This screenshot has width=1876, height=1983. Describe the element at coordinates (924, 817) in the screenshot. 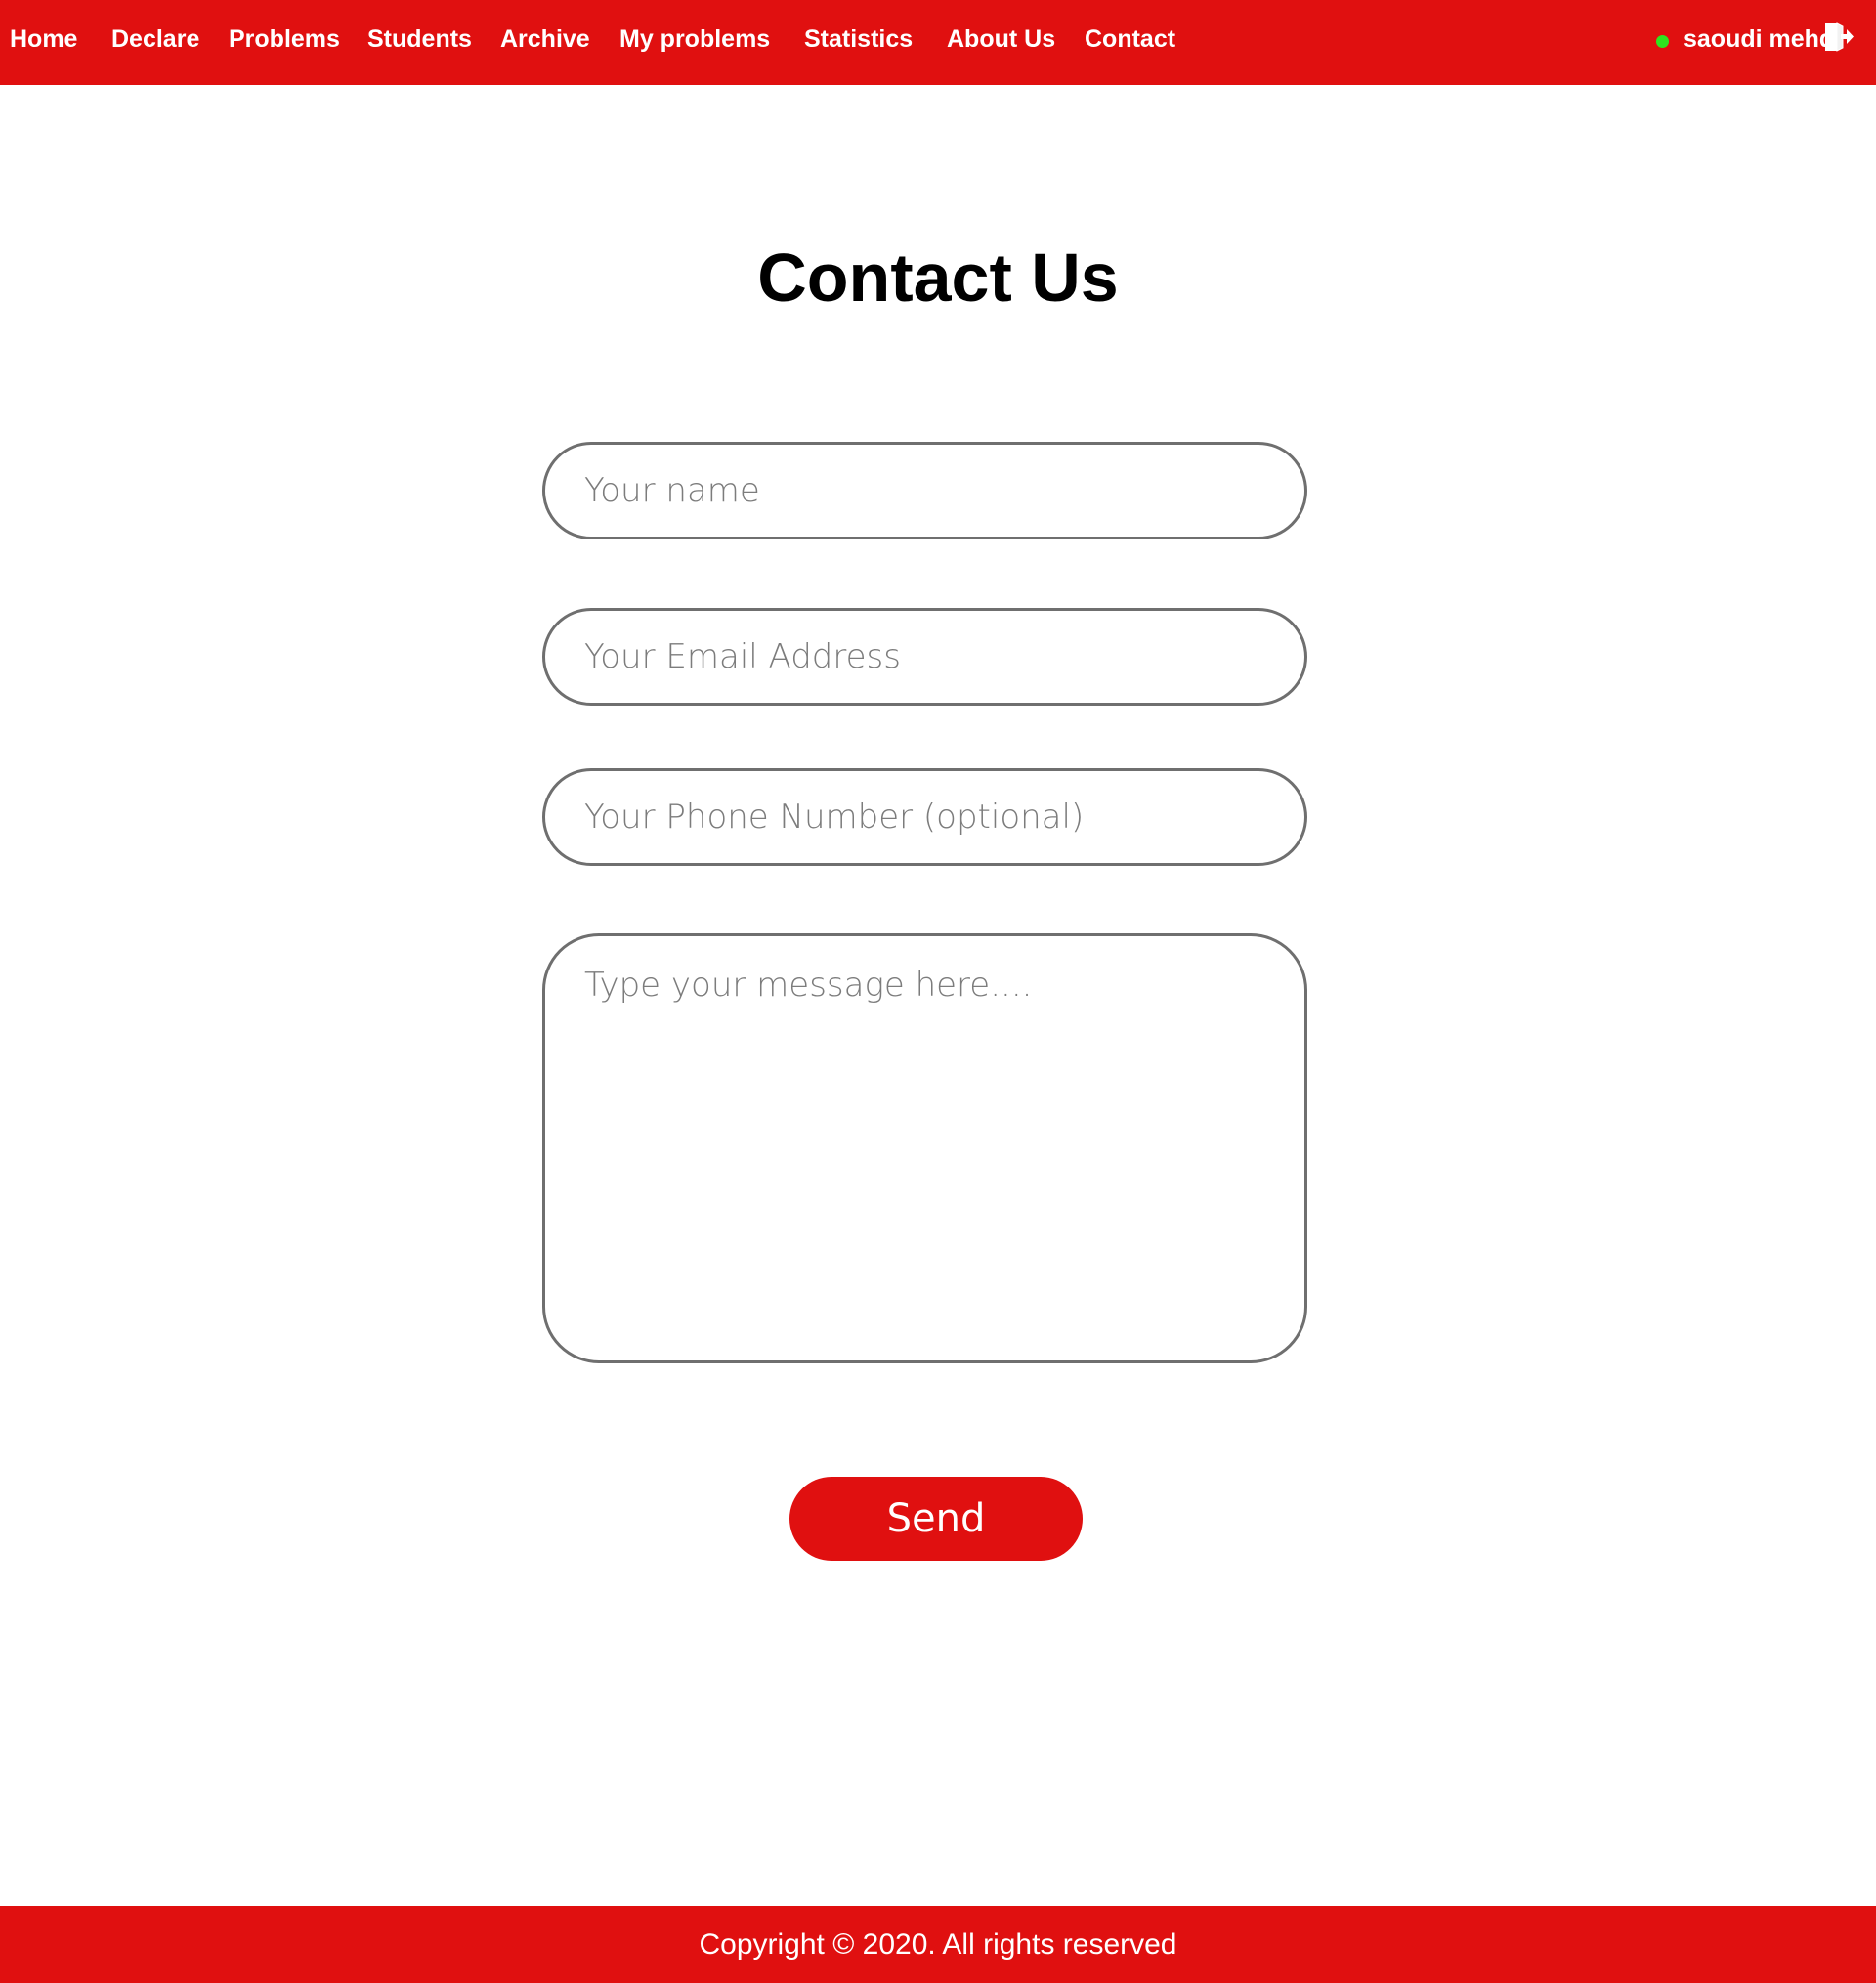

I see `phone-field` at that location.